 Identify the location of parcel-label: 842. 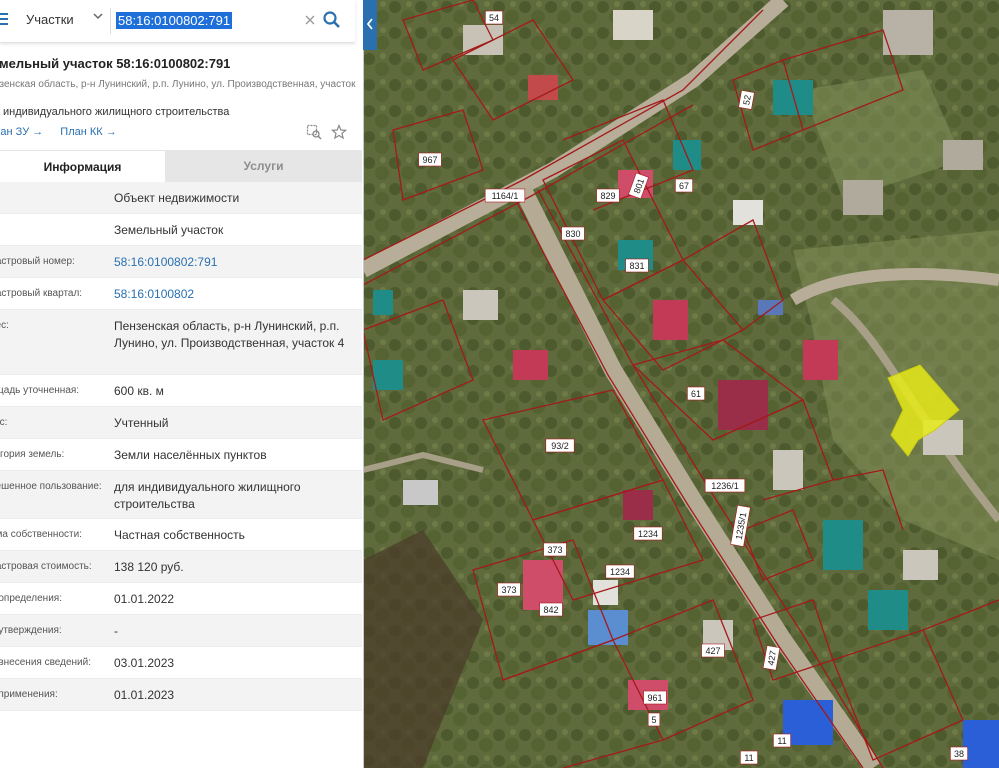
(551, 609).